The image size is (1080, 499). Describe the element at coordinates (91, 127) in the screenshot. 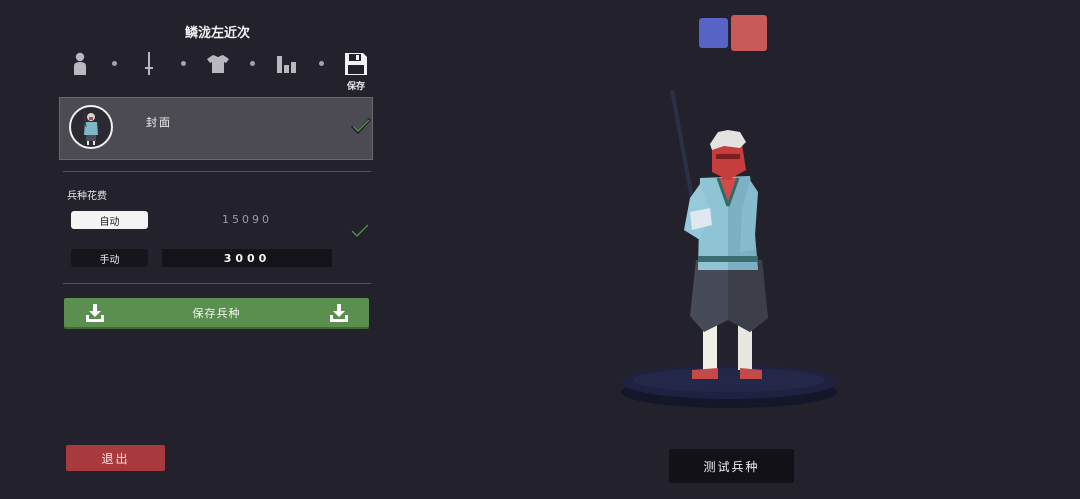

I see `unit-avatar` at that location.